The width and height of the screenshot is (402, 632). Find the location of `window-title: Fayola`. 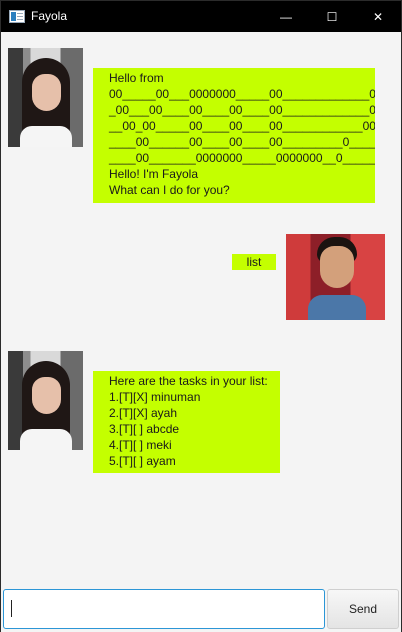

window-title: Fayola is located at coordinates (49, 16).